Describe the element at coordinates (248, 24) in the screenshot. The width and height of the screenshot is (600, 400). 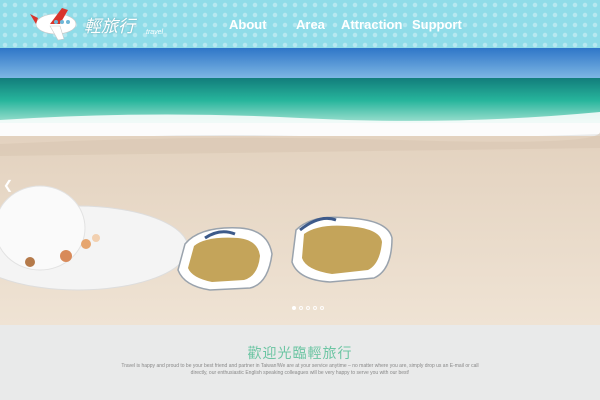
I see `nav-about: About` at that location.